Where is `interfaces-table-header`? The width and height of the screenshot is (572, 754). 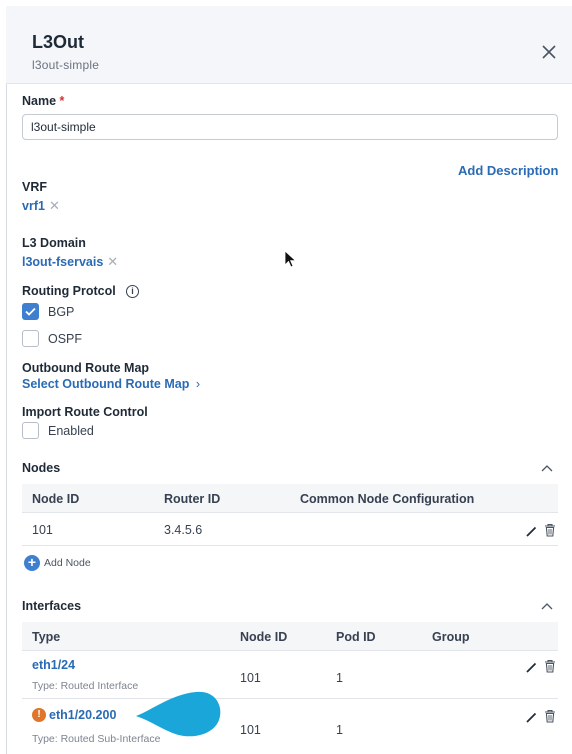
interfaces-table-header is located at coordinates (290, 636).